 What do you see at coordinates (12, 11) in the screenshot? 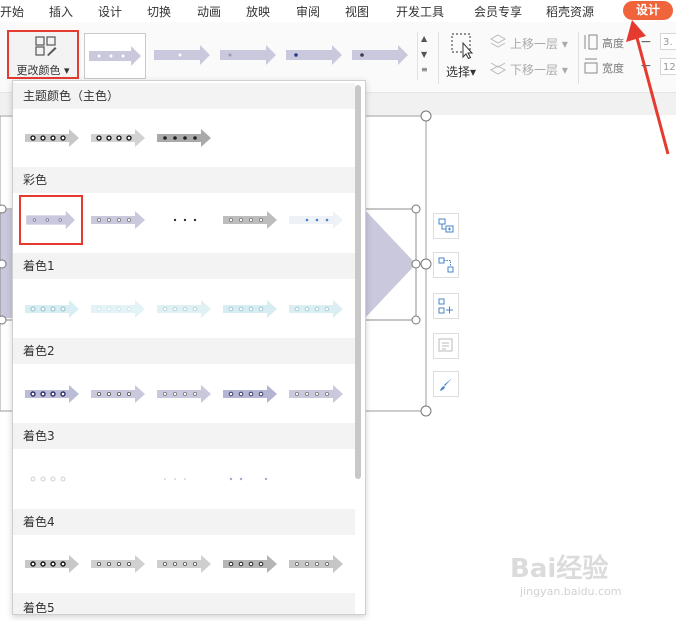
I see `menu-home: 开始` at bounding box center [12, 11].